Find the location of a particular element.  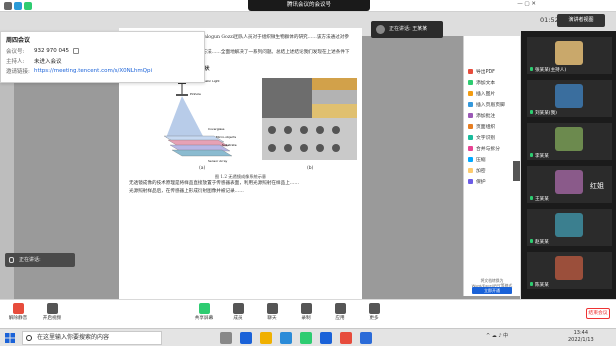

windows-taskbar: 在这里输入你要搜索的内容 ^ ☁ ♪ 中 13:44 2022/1/13 is located at coordinates (308, 337).